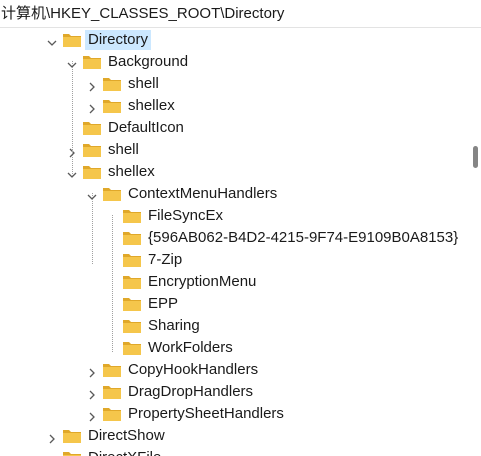 The height and width of the screenshot is (456, 481). I want to click on tree-node: DefaultIcon, so click(233, 128).